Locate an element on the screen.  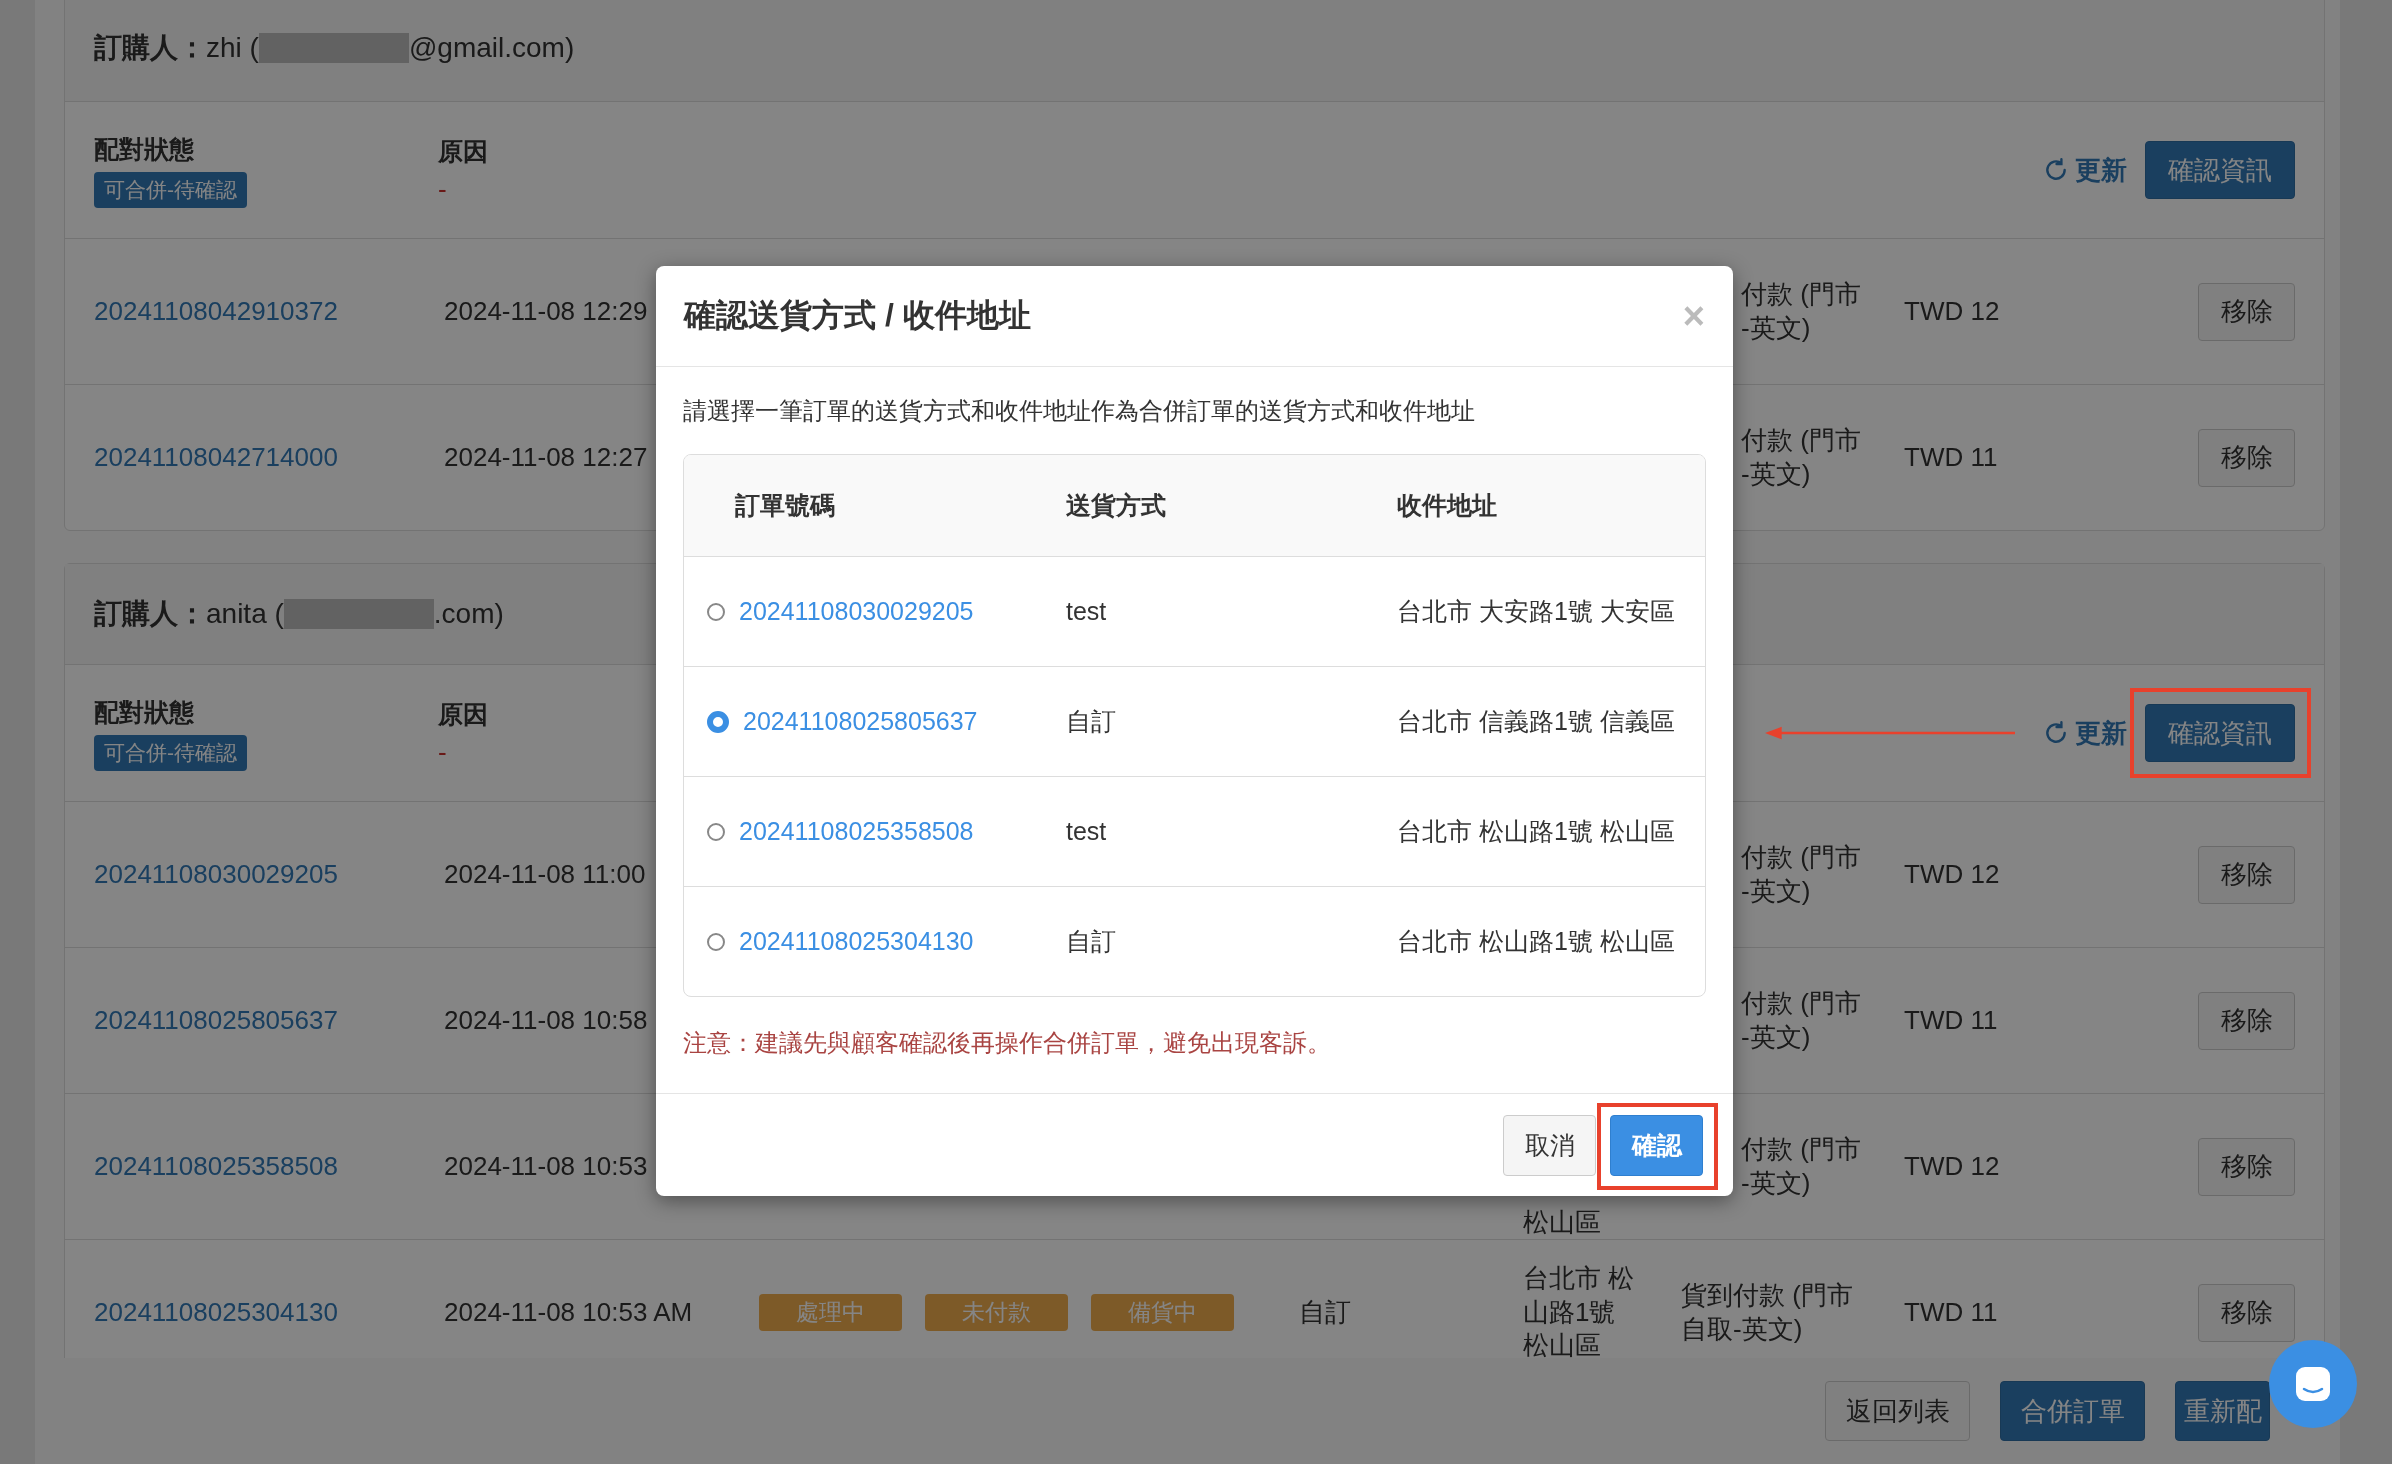
address-text: 松山區 is located at coordinates (1562, 1223).